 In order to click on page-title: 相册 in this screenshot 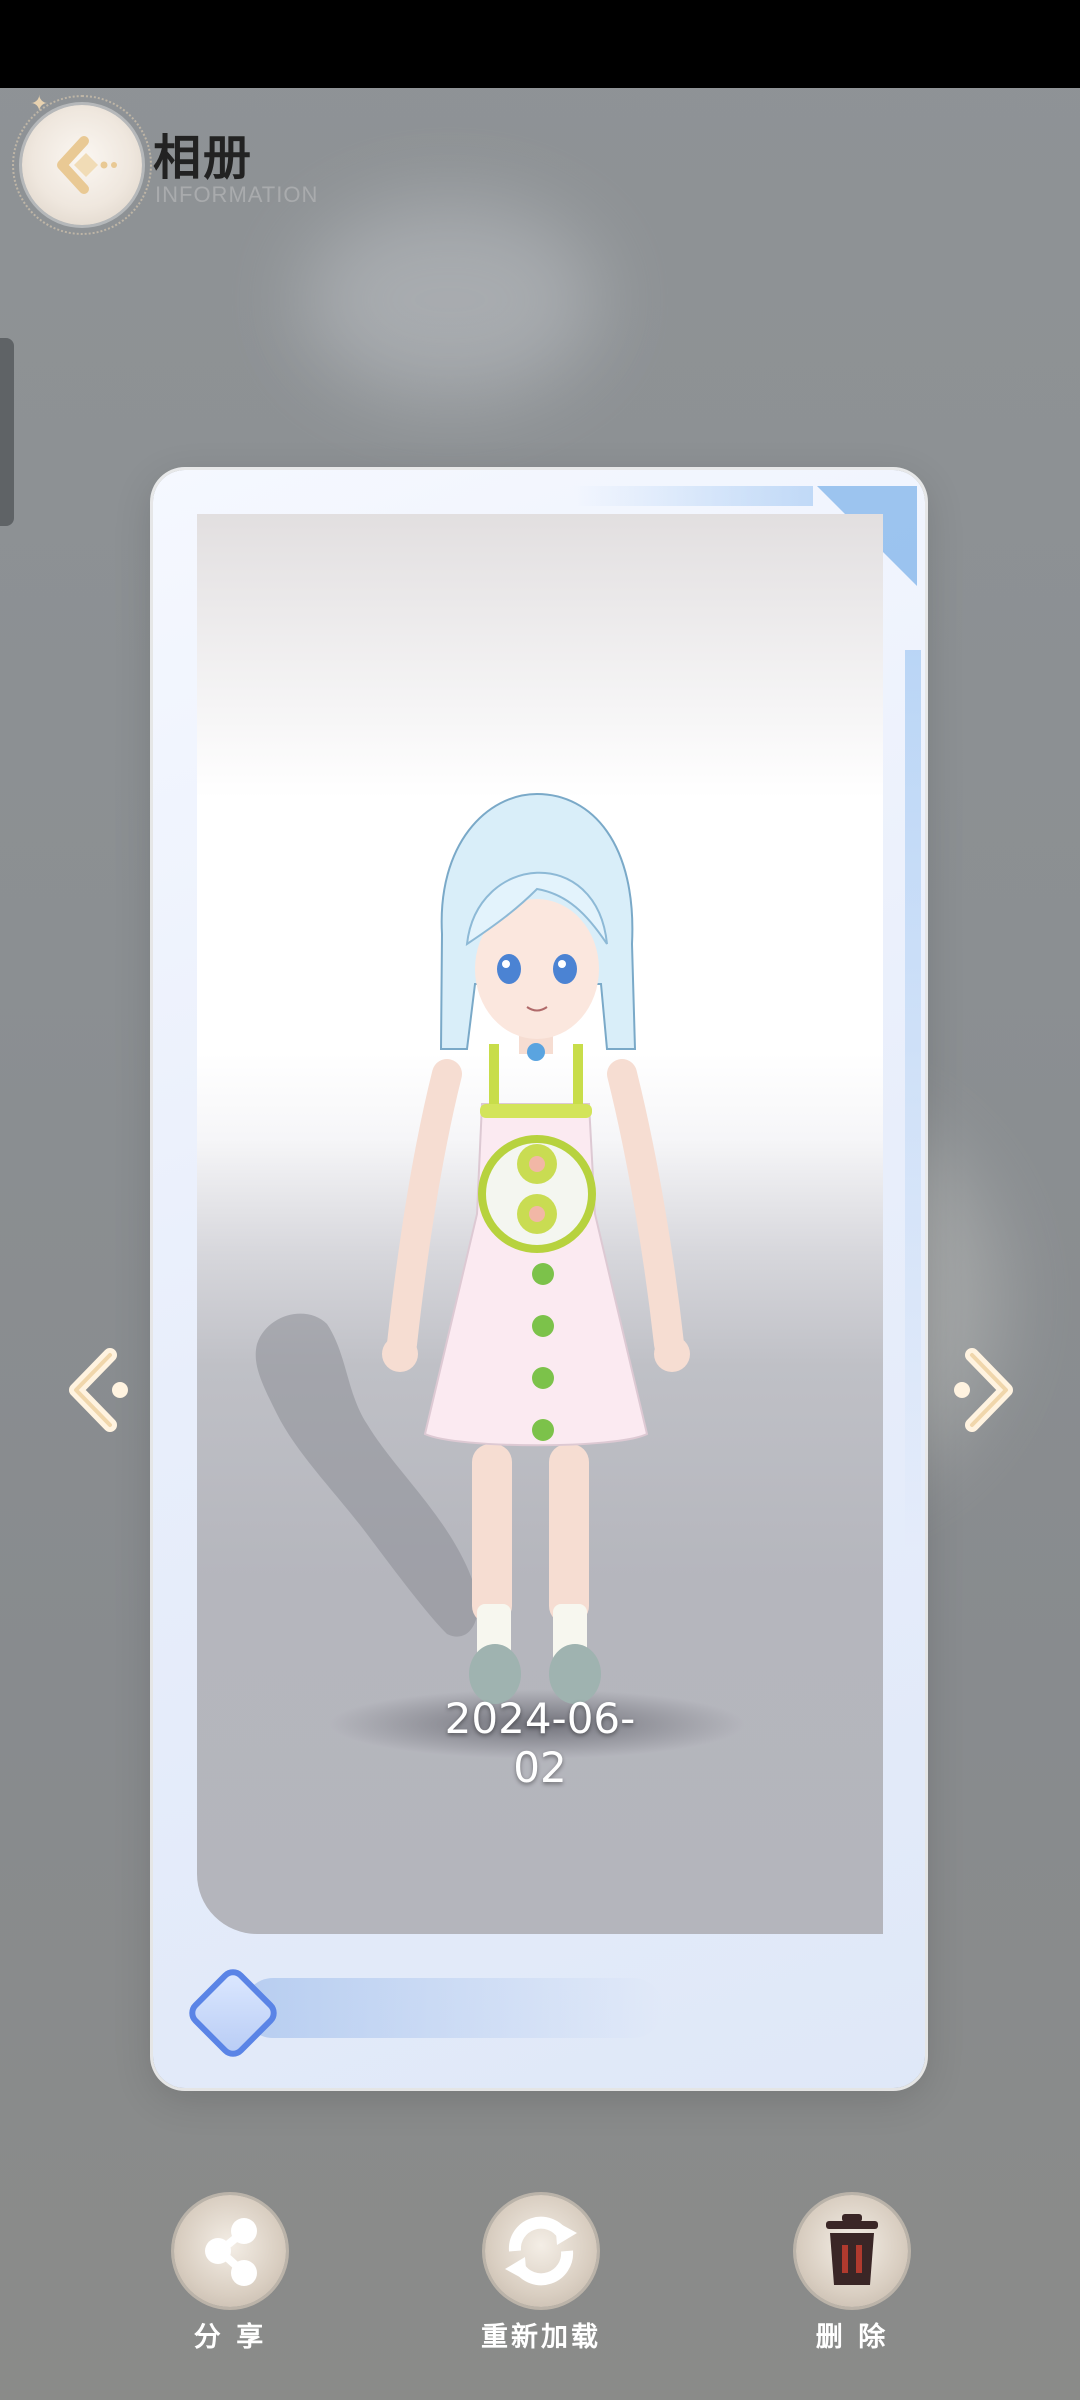, I will do `click(203, 158)`.